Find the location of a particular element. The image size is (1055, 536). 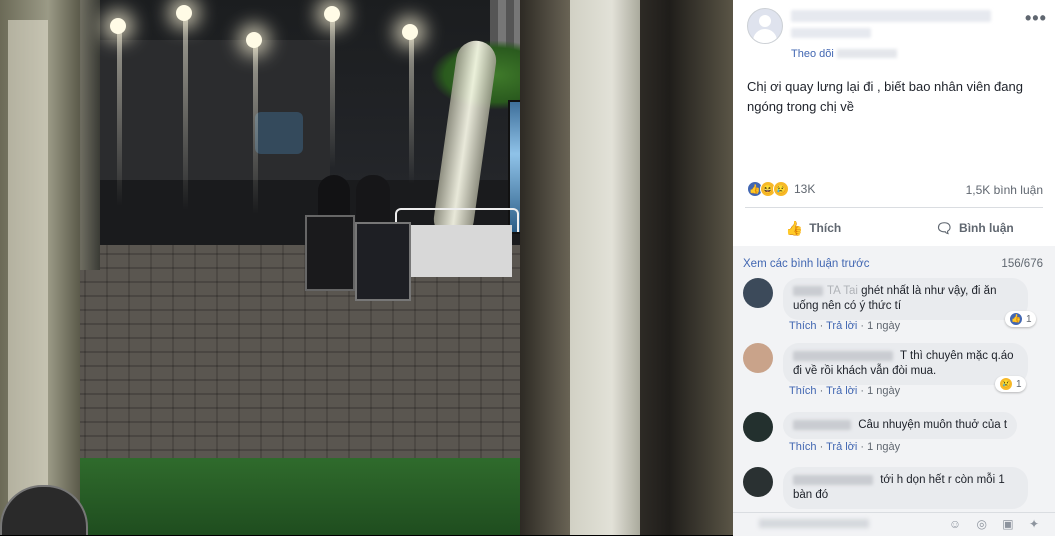

group-name-blurred is located at coordinates (831, 33).